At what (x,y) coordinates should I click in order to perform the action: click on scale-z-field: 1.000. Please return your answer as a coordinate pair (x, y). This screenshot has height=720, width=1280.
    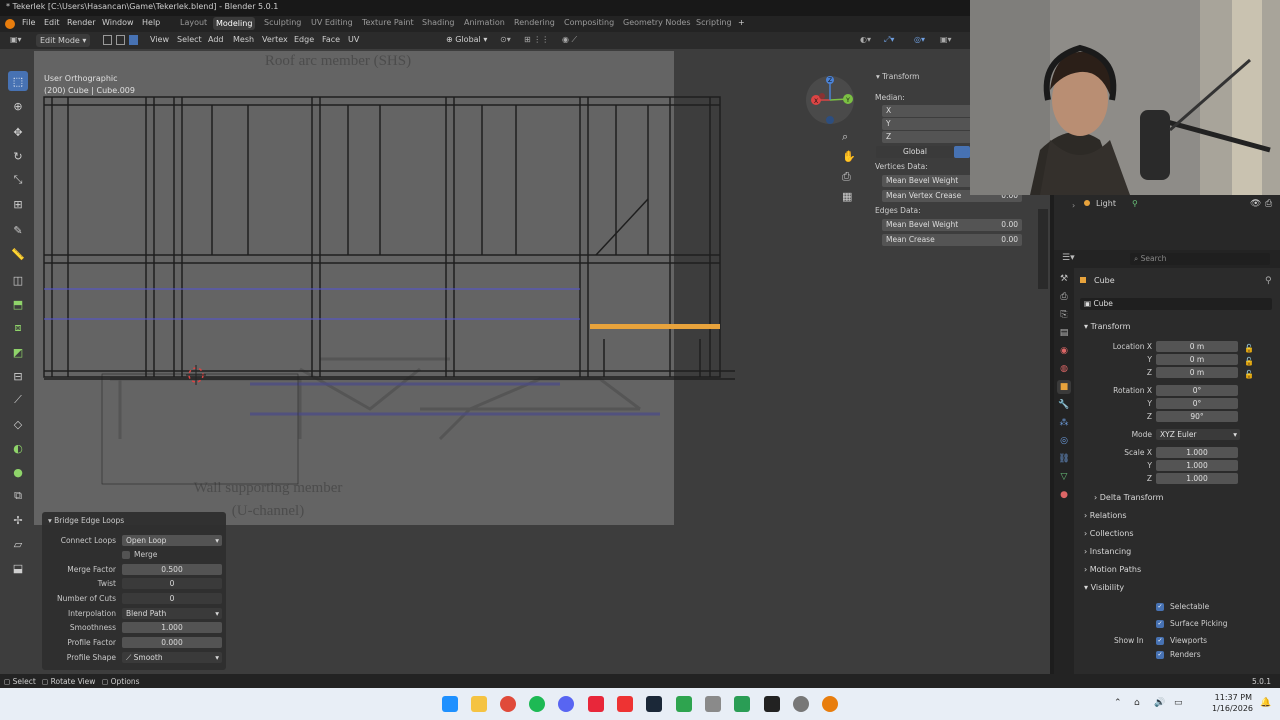
    Looking at the image, I should click on (1197, 478).